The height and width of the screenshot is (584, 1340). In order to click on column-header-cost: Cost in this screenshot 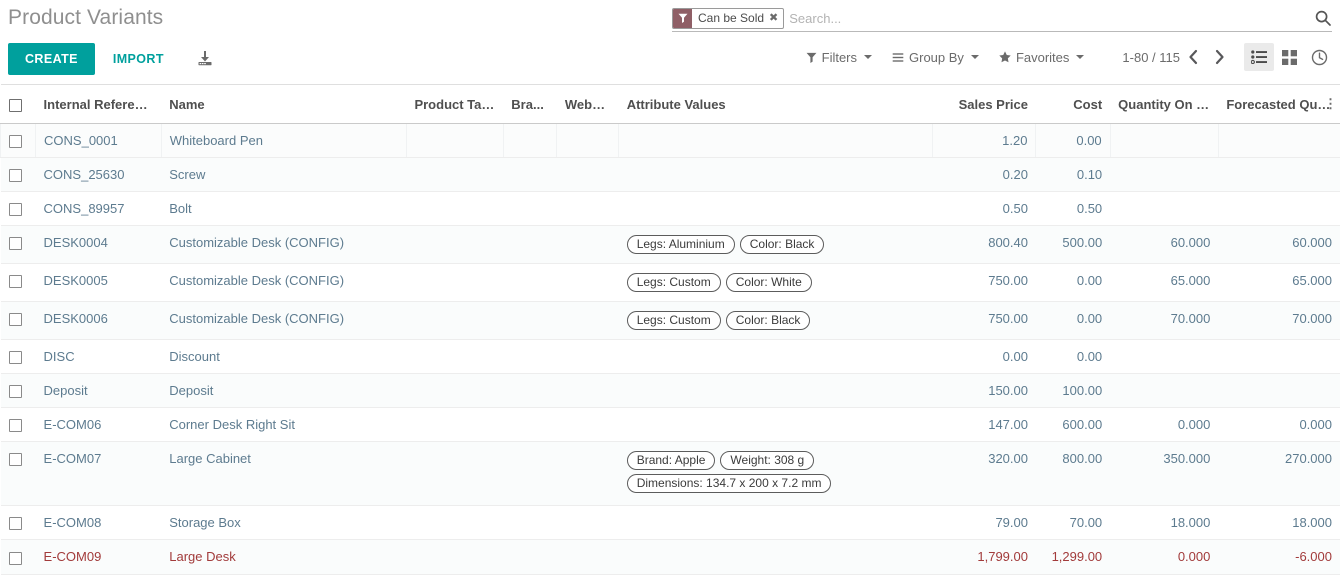, I will do `click(1073, 104)`.